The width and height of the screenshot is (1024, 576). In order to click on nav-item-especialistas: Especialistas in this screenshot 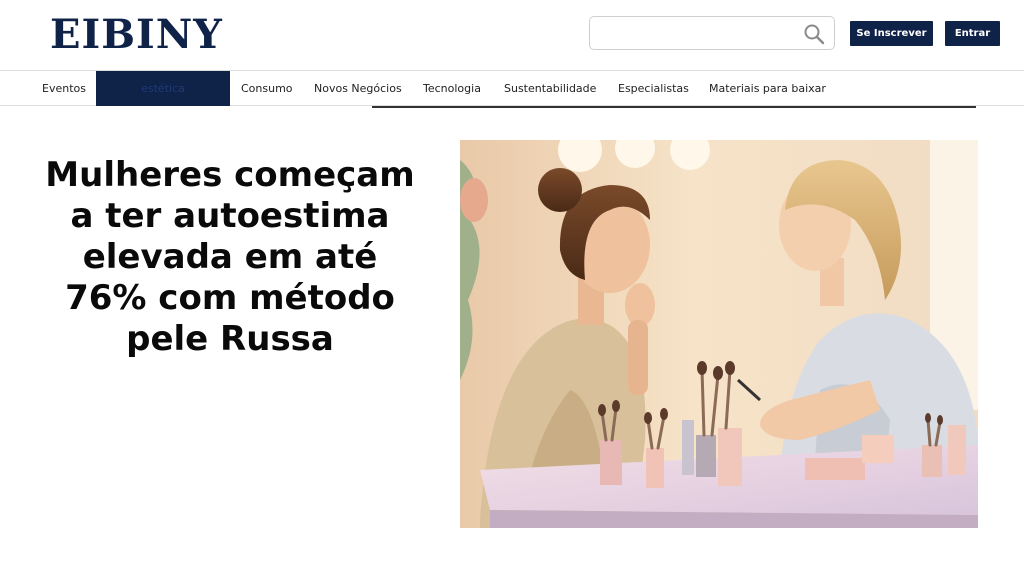, I will do `click(653, 88)`.